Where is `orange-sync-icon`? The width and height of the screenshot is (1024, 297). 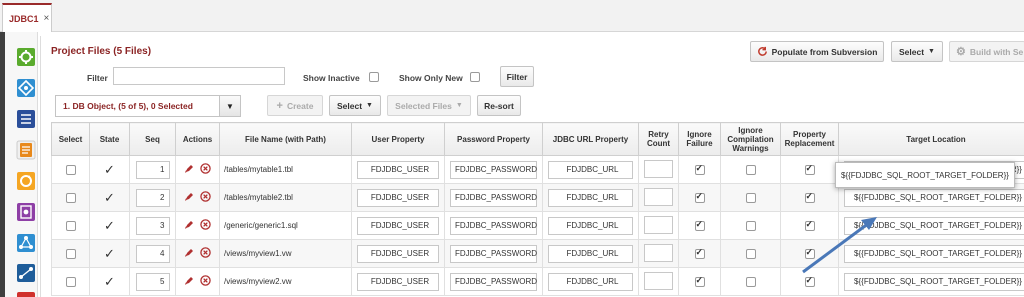
orange-sync-icon is located at coordinates (26, 181).